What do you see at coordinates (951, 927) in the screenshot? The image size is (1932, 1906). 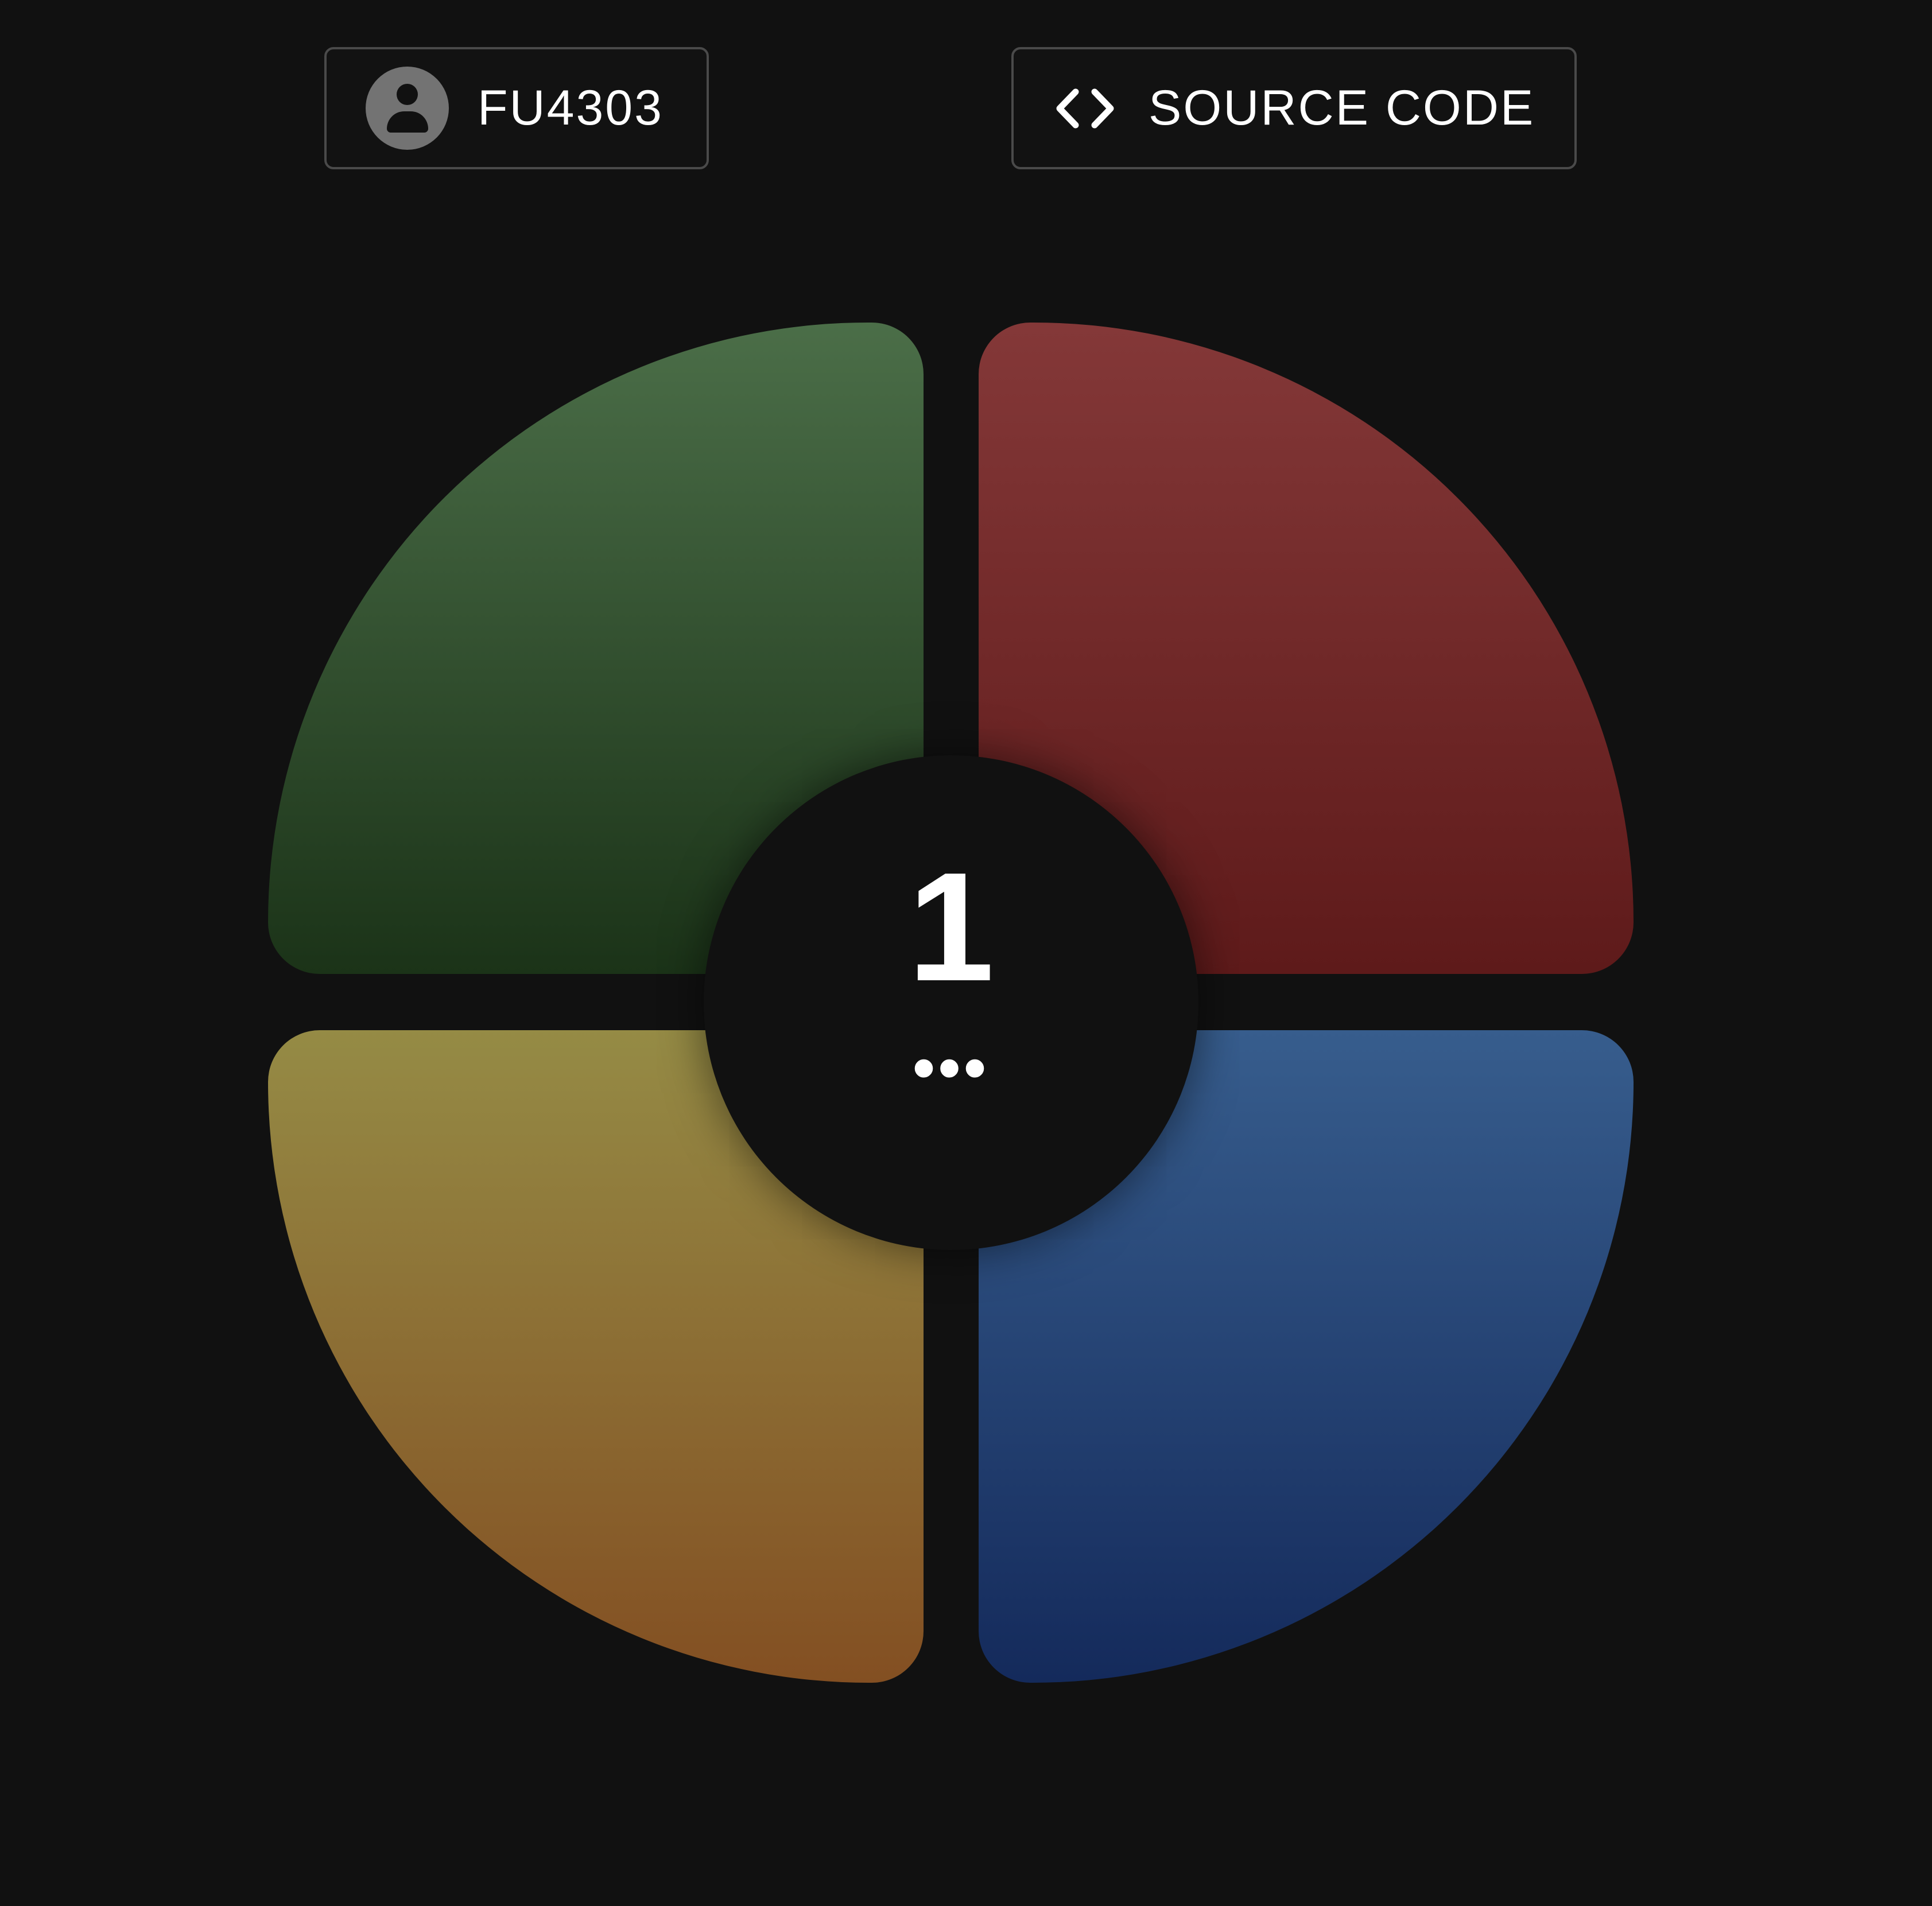 I see `round-counter: 1` at bounding box center [951, 927].